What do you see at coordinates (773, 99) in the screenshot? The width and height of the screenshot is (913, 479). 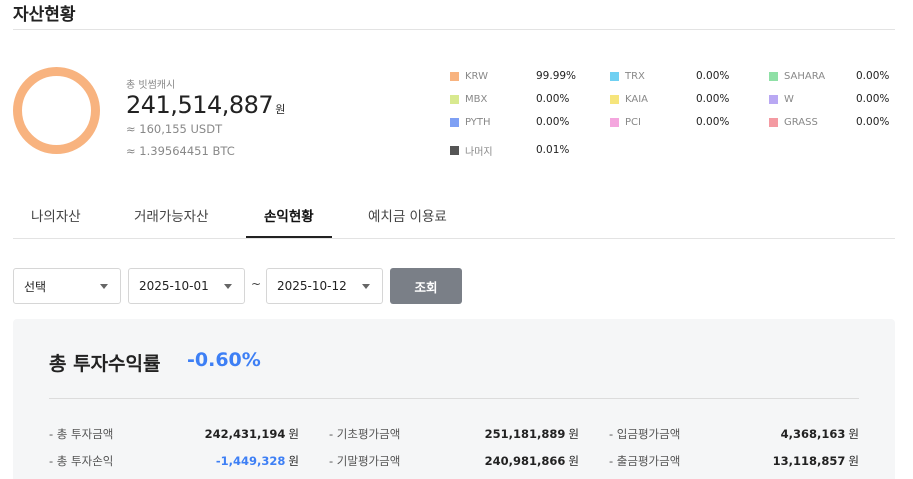 I see `legend-swatch-w` at bounding box center [773, 99].